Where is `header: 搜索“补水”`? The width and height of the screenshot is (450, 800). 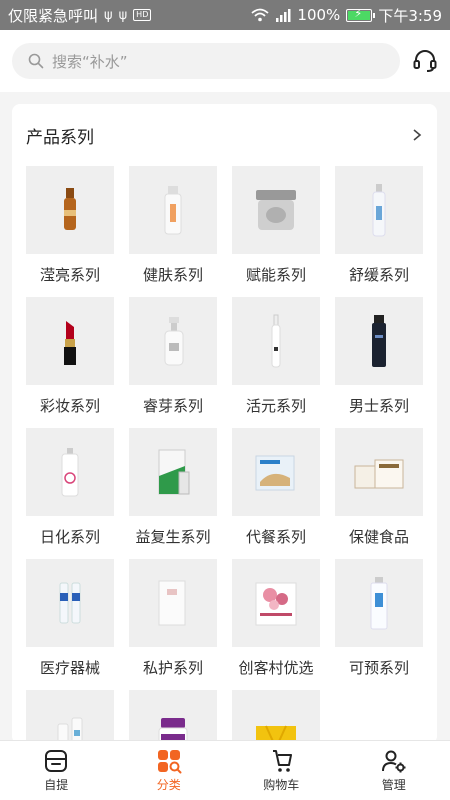
header: 搜索“补水” is located at coordinates (225, 61).